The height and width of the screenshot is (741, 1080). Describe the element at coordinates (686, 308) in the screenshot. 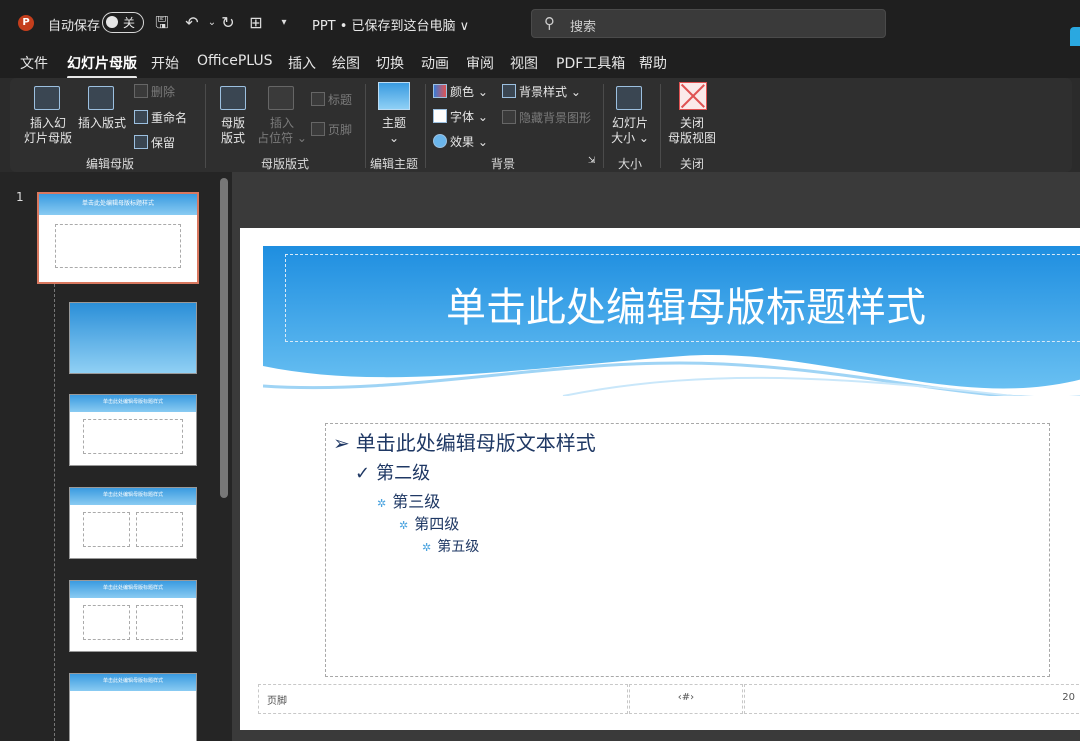

I see `slide-title: 单击此处编辑母版标题样式` at that location.